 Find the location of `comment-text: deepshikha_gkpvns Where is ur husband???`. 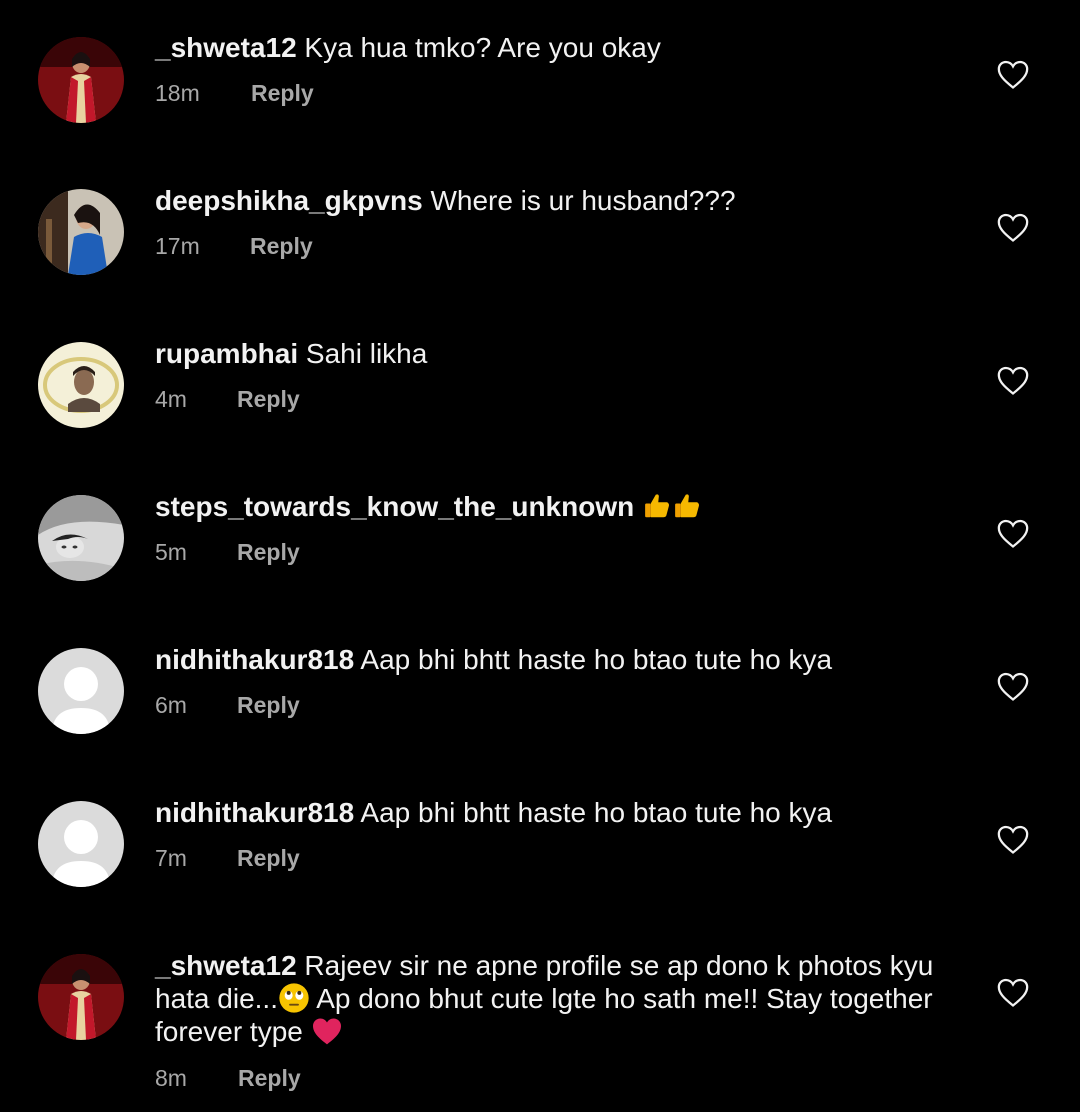

comment-text: deepshikha_gkpvns Where is ur husband??? is located at coordinates (555, 200).